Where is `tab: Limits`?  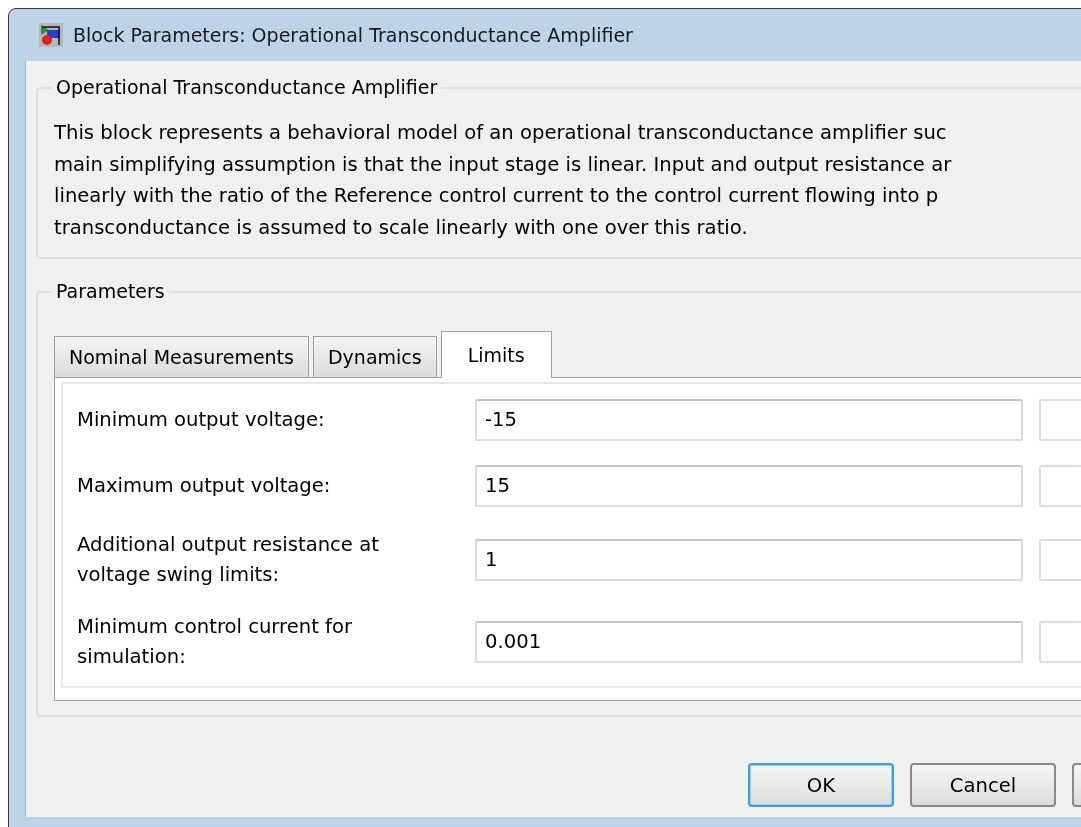 tab: Limits is located at coordinates (496, 354).